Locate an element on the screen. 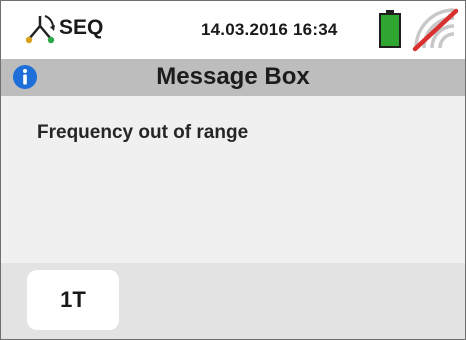 The image size is (466, 340). date-time: 14.03.2016 16:34 is located at coordinates (269, 30).